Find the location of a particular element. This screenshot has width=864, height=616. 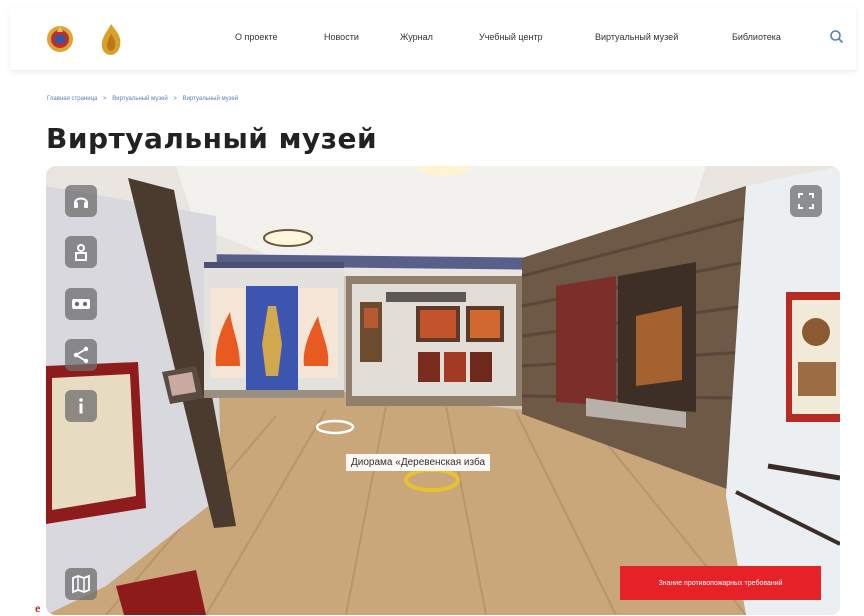

vr-goggles-icon is located at coordinates (81, 304).